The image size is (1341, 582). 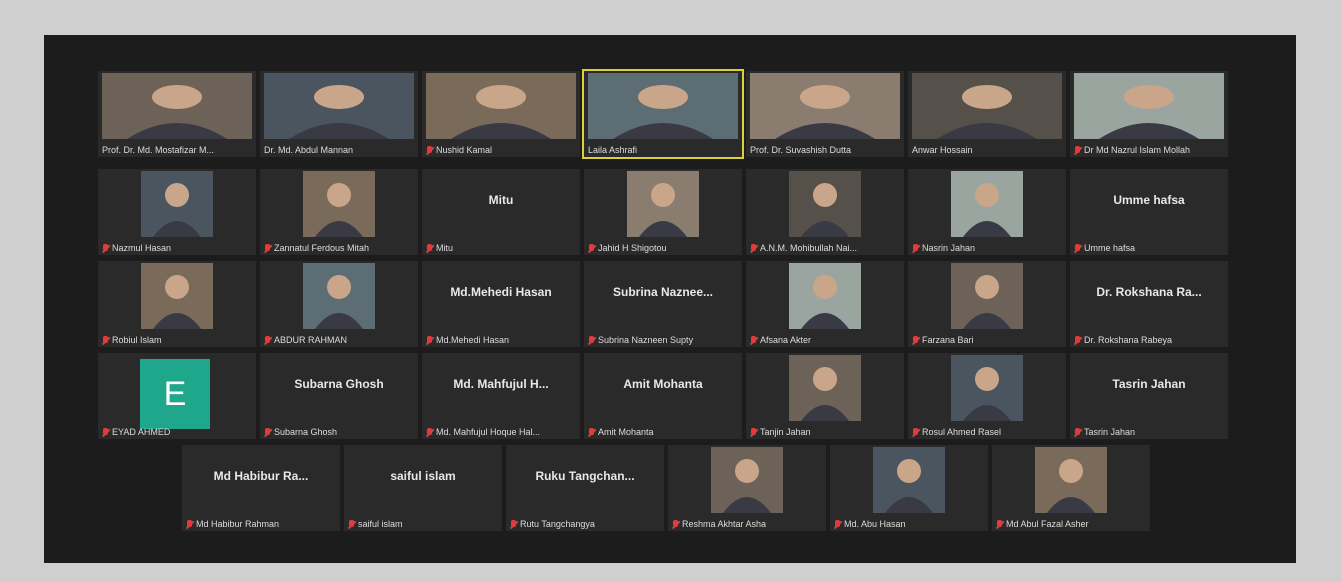 I want to click on participant-tile: Rosul Ahmed Rasel, so click(x=987, y=396).